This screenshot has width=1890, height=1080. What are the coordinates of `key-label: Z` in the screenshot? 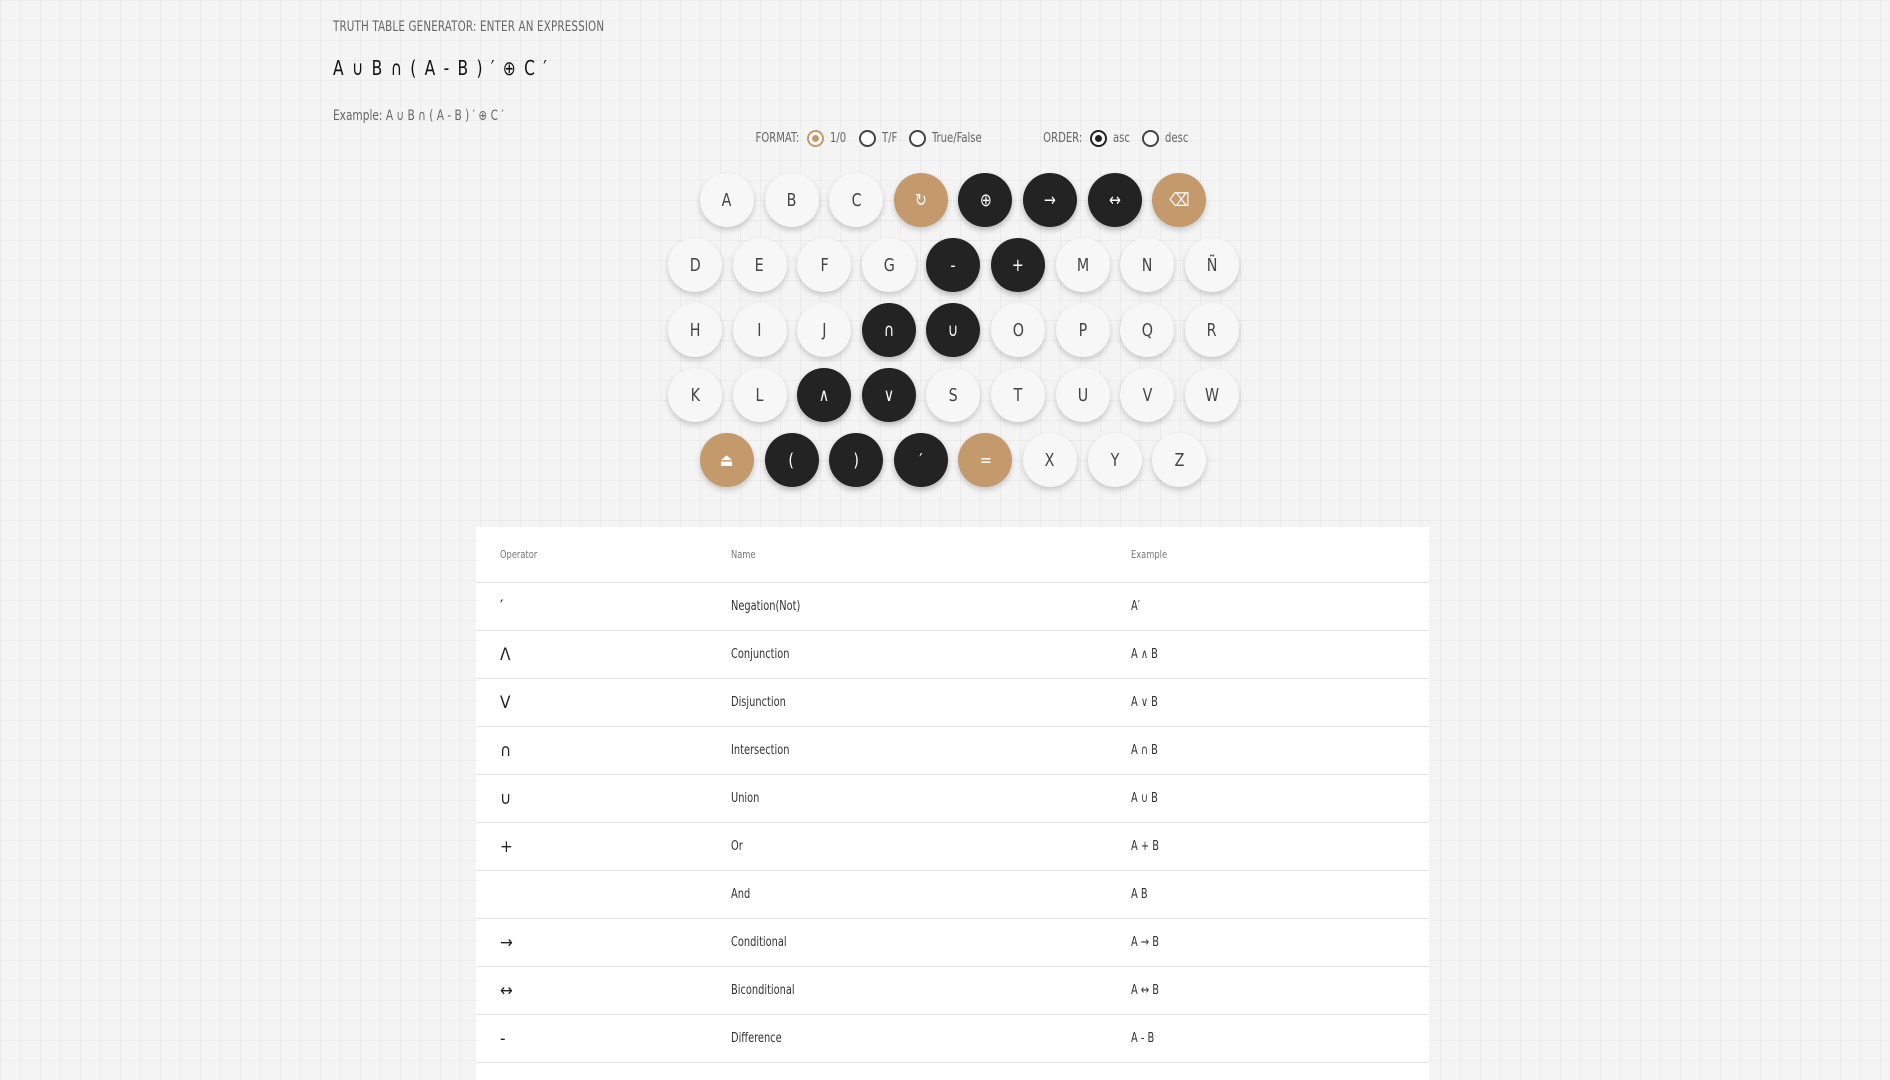 It's located at (1179, 460).